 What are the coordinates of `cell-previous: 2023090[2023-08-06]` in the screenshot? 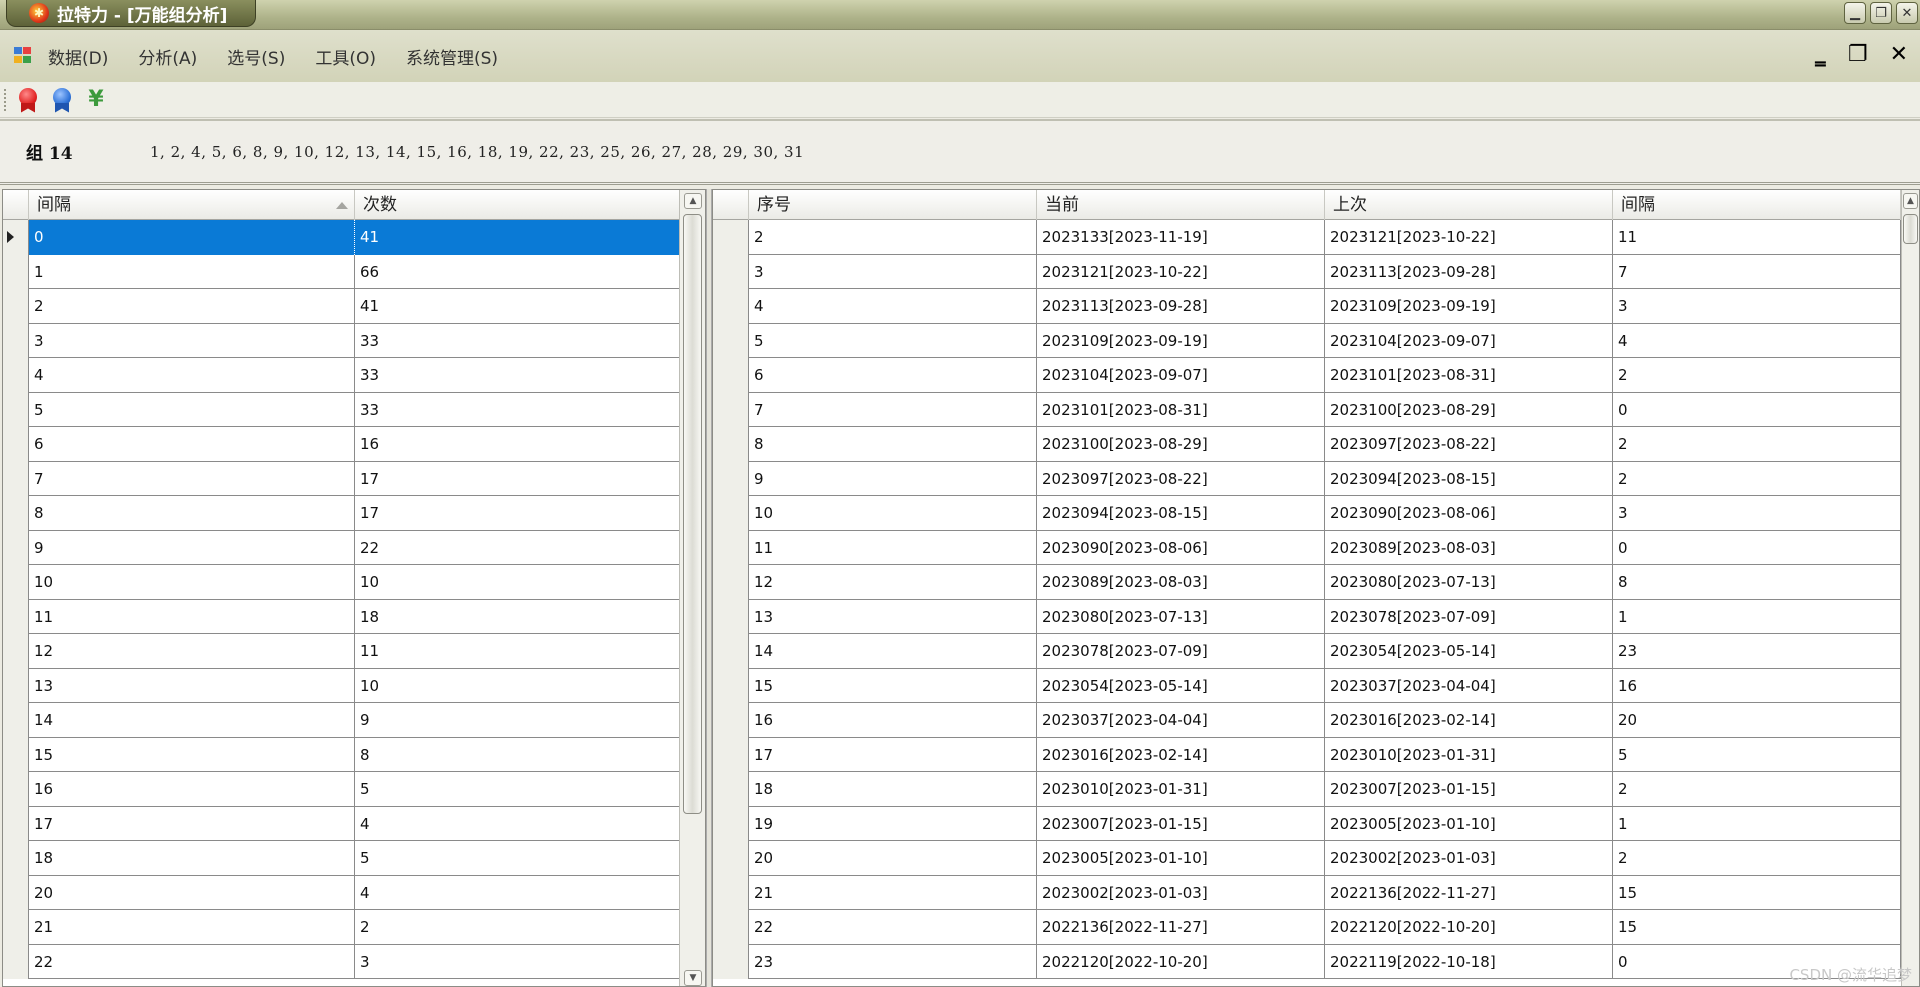 It's located at (1469, 513).